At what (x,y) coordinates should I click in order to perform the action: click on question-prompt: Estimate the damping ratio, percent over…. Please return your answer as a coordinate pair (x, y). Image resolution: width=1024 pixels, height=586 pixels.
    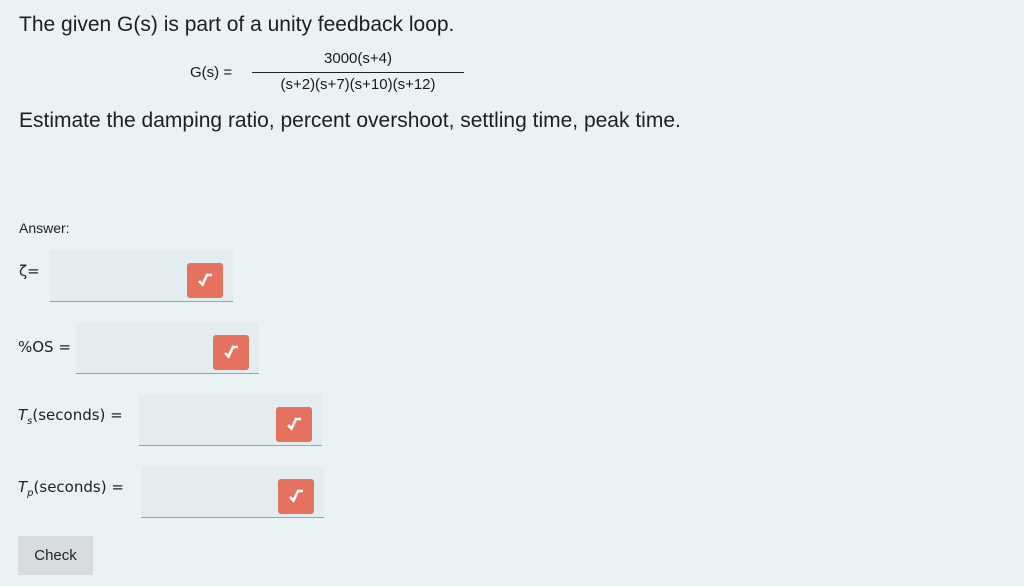
    Looking at the image, I should click on (350, 120).